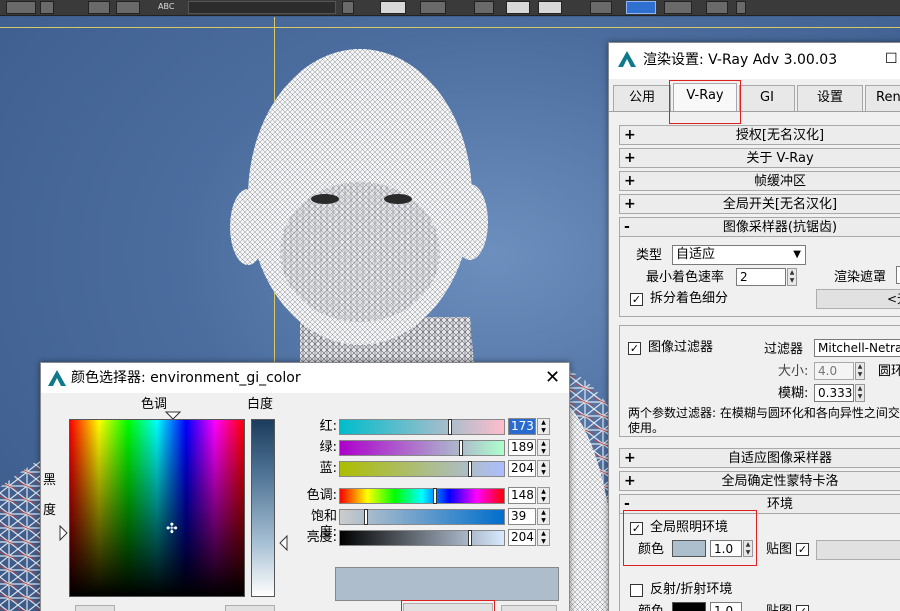 The height and width of the screenshot is (611, 900). What do you see at coordinates (321, 537) in the screenshot?
I see `value-label: 亮度:` at bounding box center [321, 537].